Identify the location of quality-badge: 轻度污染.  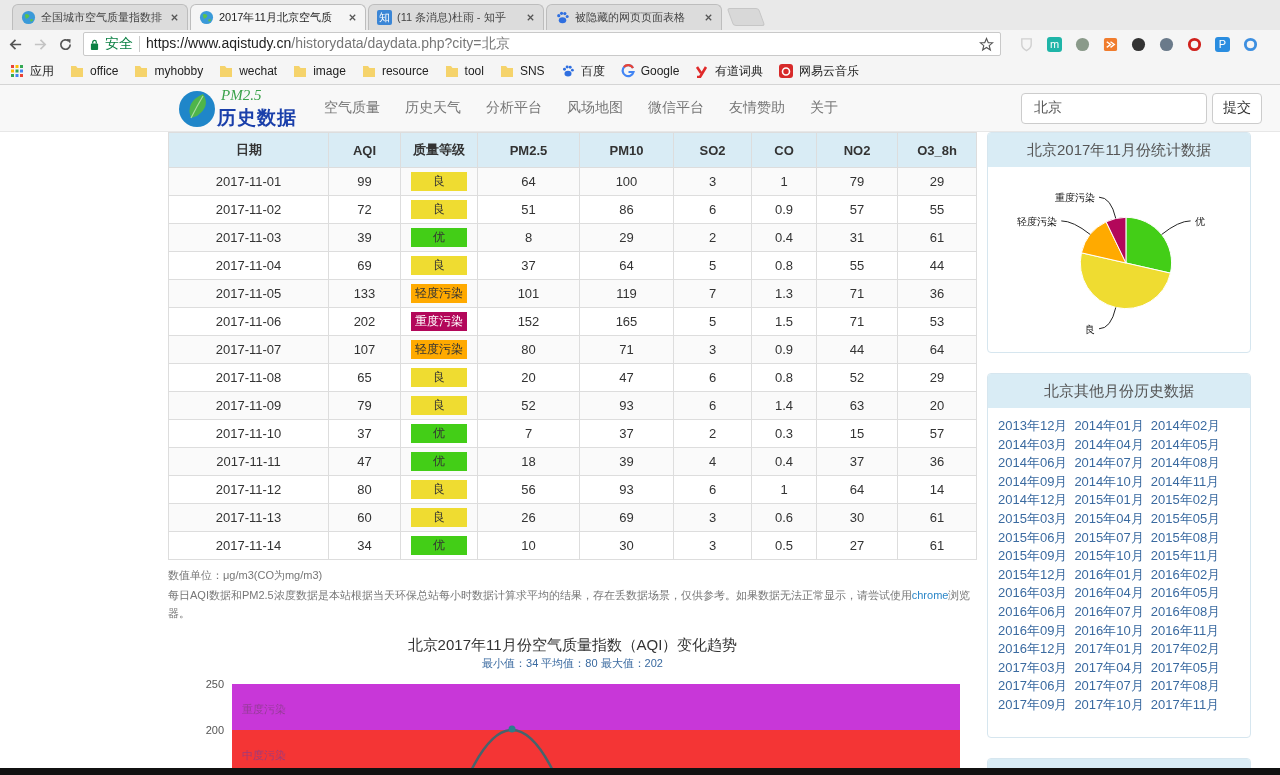
(439, 293).